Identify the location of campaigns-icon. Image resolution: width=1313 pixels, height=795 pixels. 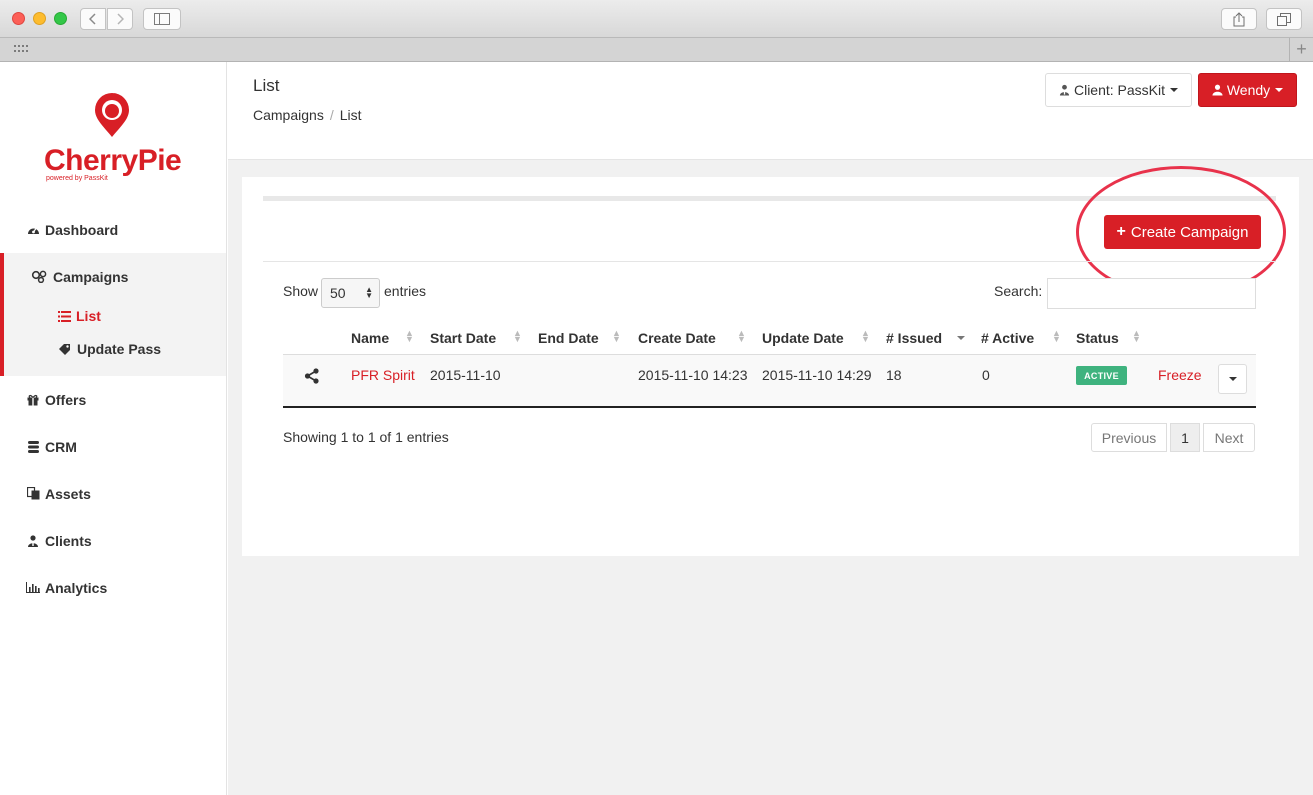
(39, 276).